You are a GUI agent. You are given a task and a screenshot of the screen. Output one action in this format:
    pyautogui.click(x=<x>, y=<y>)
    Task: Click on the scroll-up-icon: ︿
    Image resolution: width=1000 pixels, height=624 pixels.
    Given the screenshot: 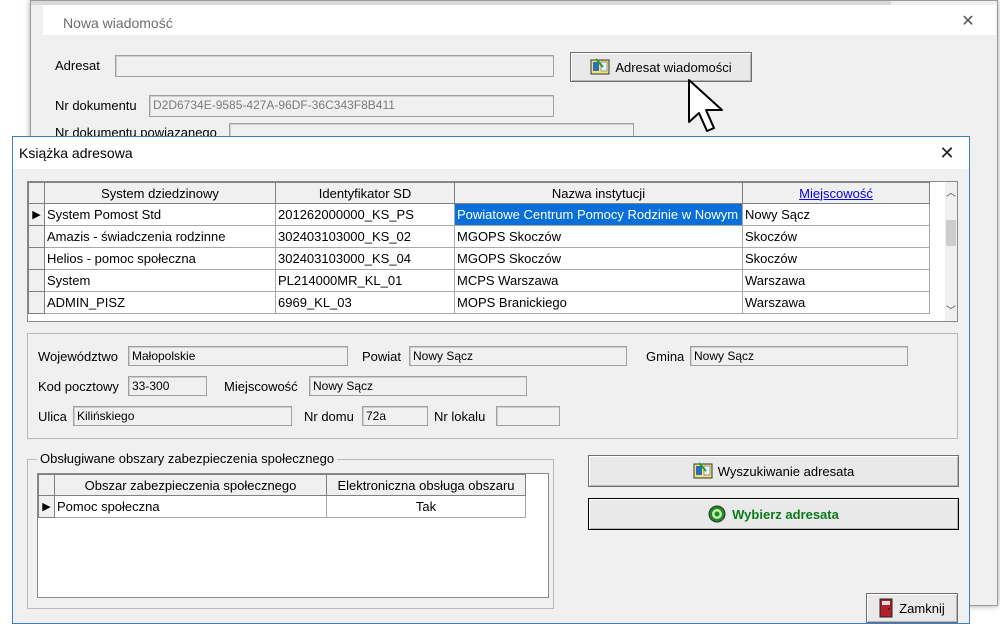 What is the action you would take?
    pyautogui.click(x=951, y=192)
    